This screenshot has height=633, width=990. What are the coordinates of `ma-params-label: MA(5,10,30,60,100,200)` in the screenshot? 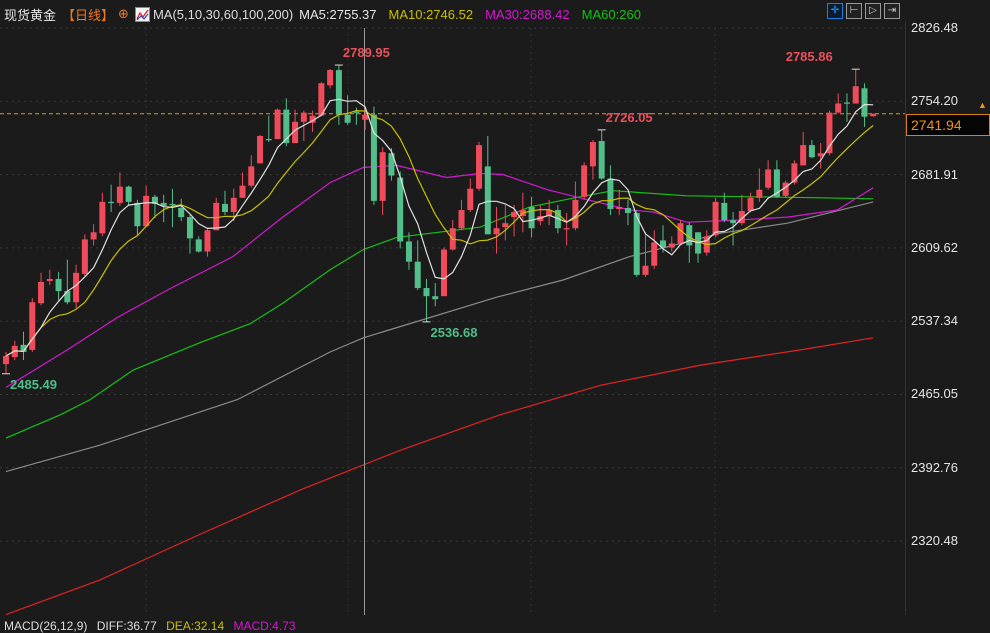 It's located at (223, 14).